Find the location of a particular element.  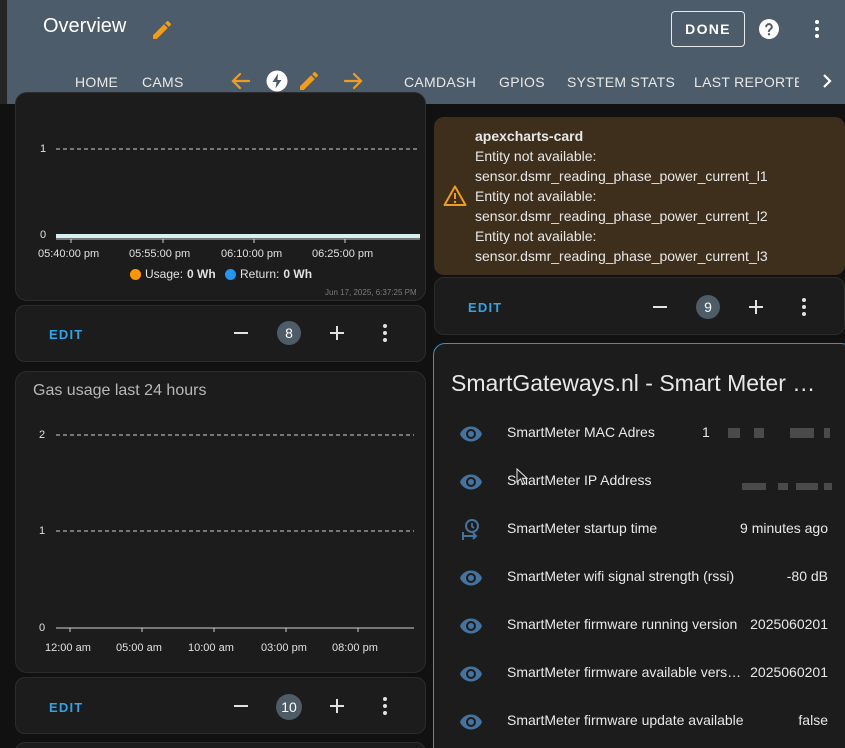

tabs-scroll-area: CAMDASH GPIOS SYSTEM STATS LAST REPORTED is located at coordinates (601, 82).